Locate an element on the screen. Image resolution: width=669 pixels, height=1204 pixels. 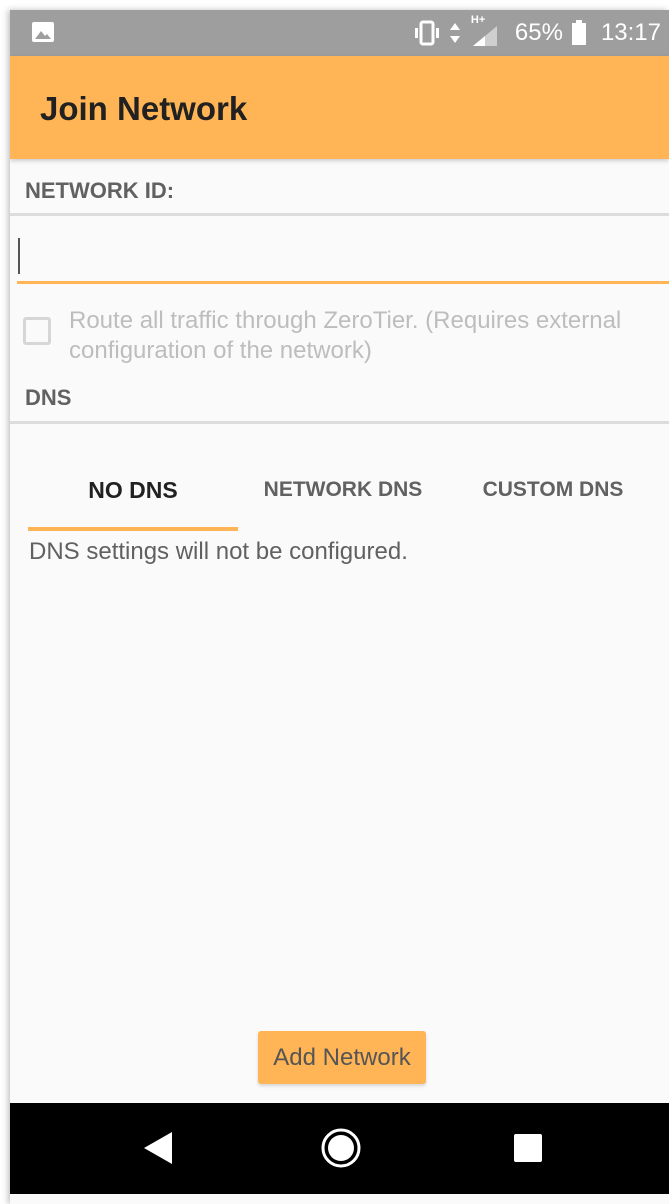
dns-tabs: NO DNS NETWORK DNS CUSTOM DNS is located at coordinates (339, 500).